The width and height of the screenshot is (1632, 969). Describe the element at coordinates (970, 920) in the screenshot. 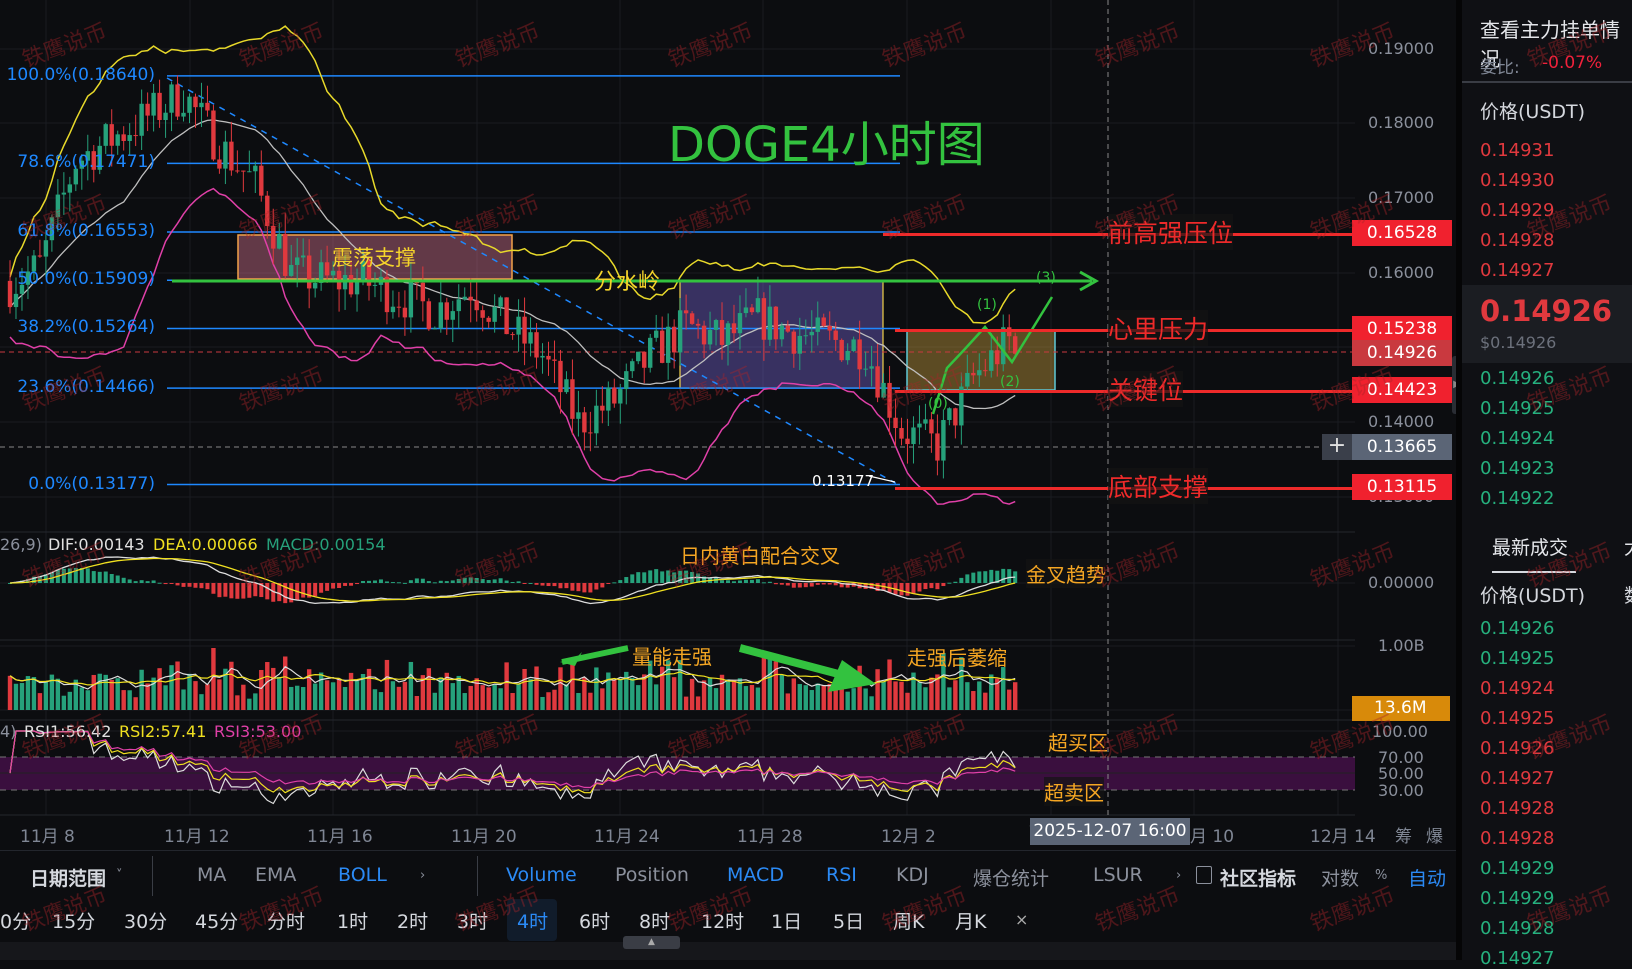

I see `timeframe-15: 月K` at that location.